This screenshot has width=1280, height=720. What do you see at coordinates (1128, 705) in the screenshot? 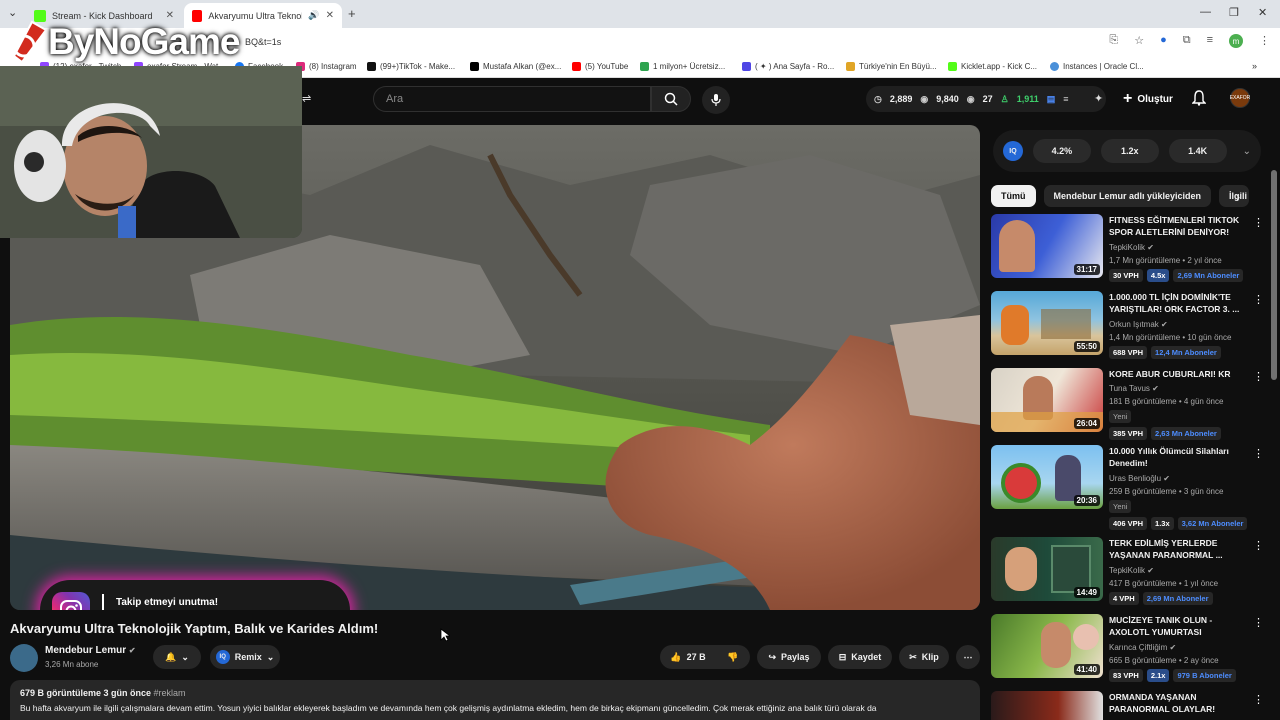
I see `recommended-video: ORMANDA YAŞANAN PARANORMAL OLAYLAR! ⋮` at bounding box center [1128, 705].